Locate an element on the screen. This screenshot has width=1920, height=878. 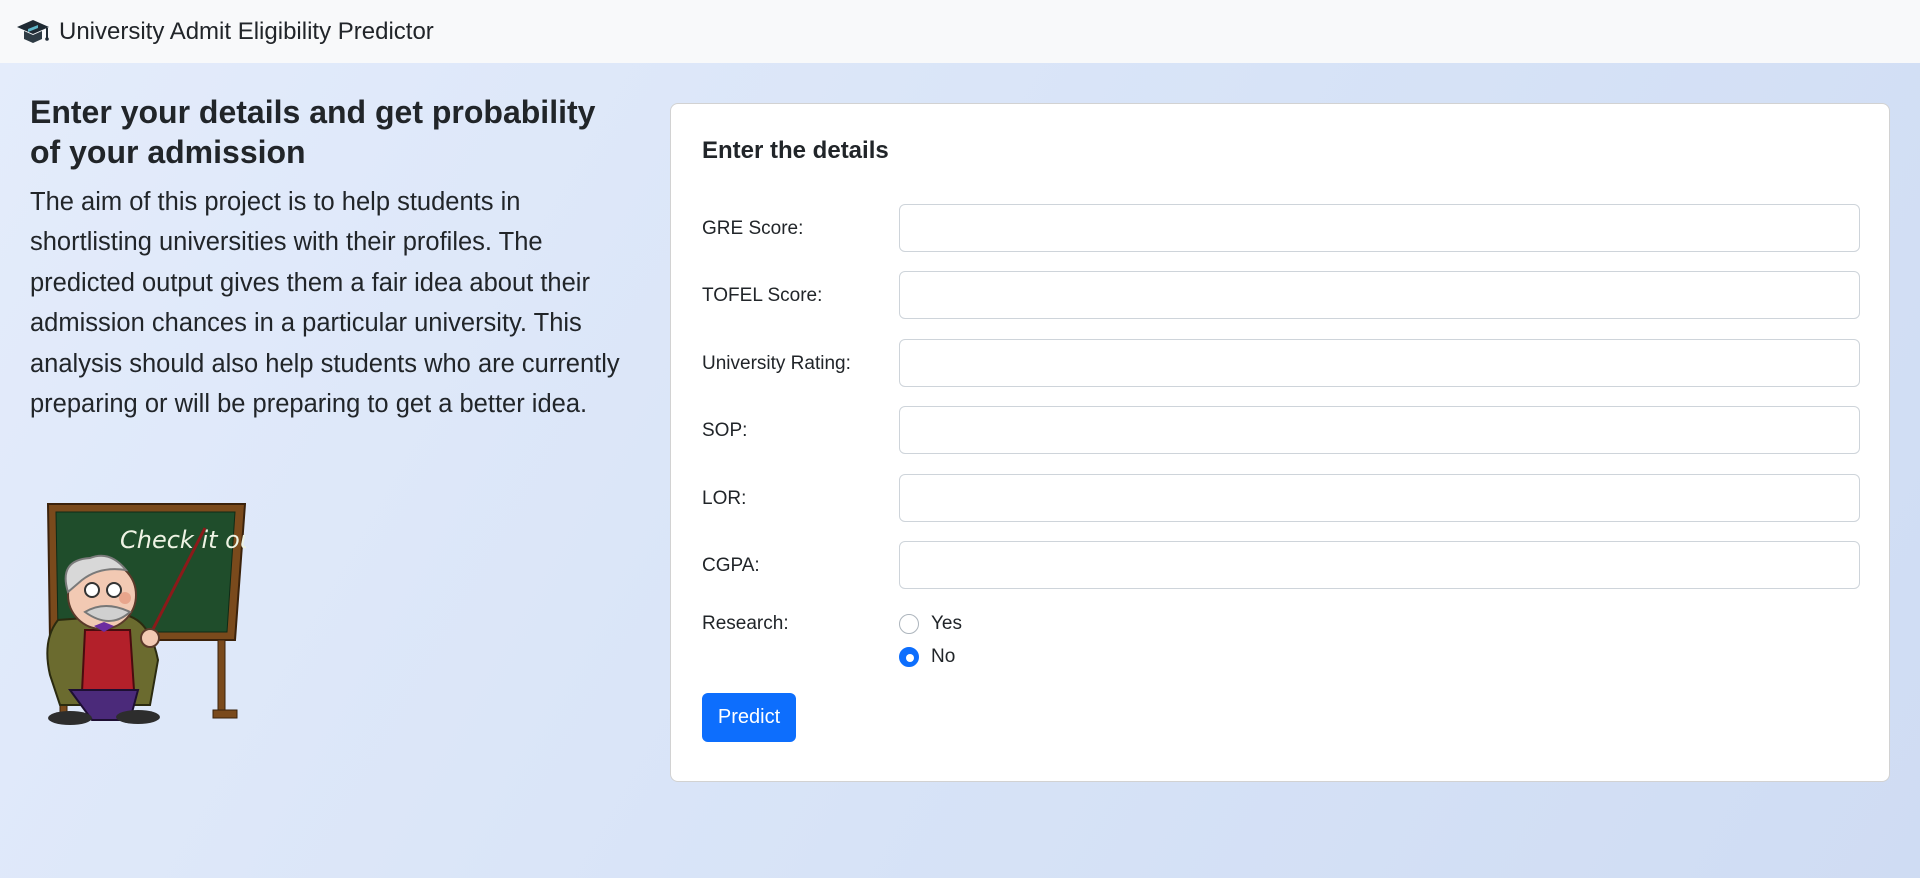
research-yes-radio is located at coordinates (909, 624).